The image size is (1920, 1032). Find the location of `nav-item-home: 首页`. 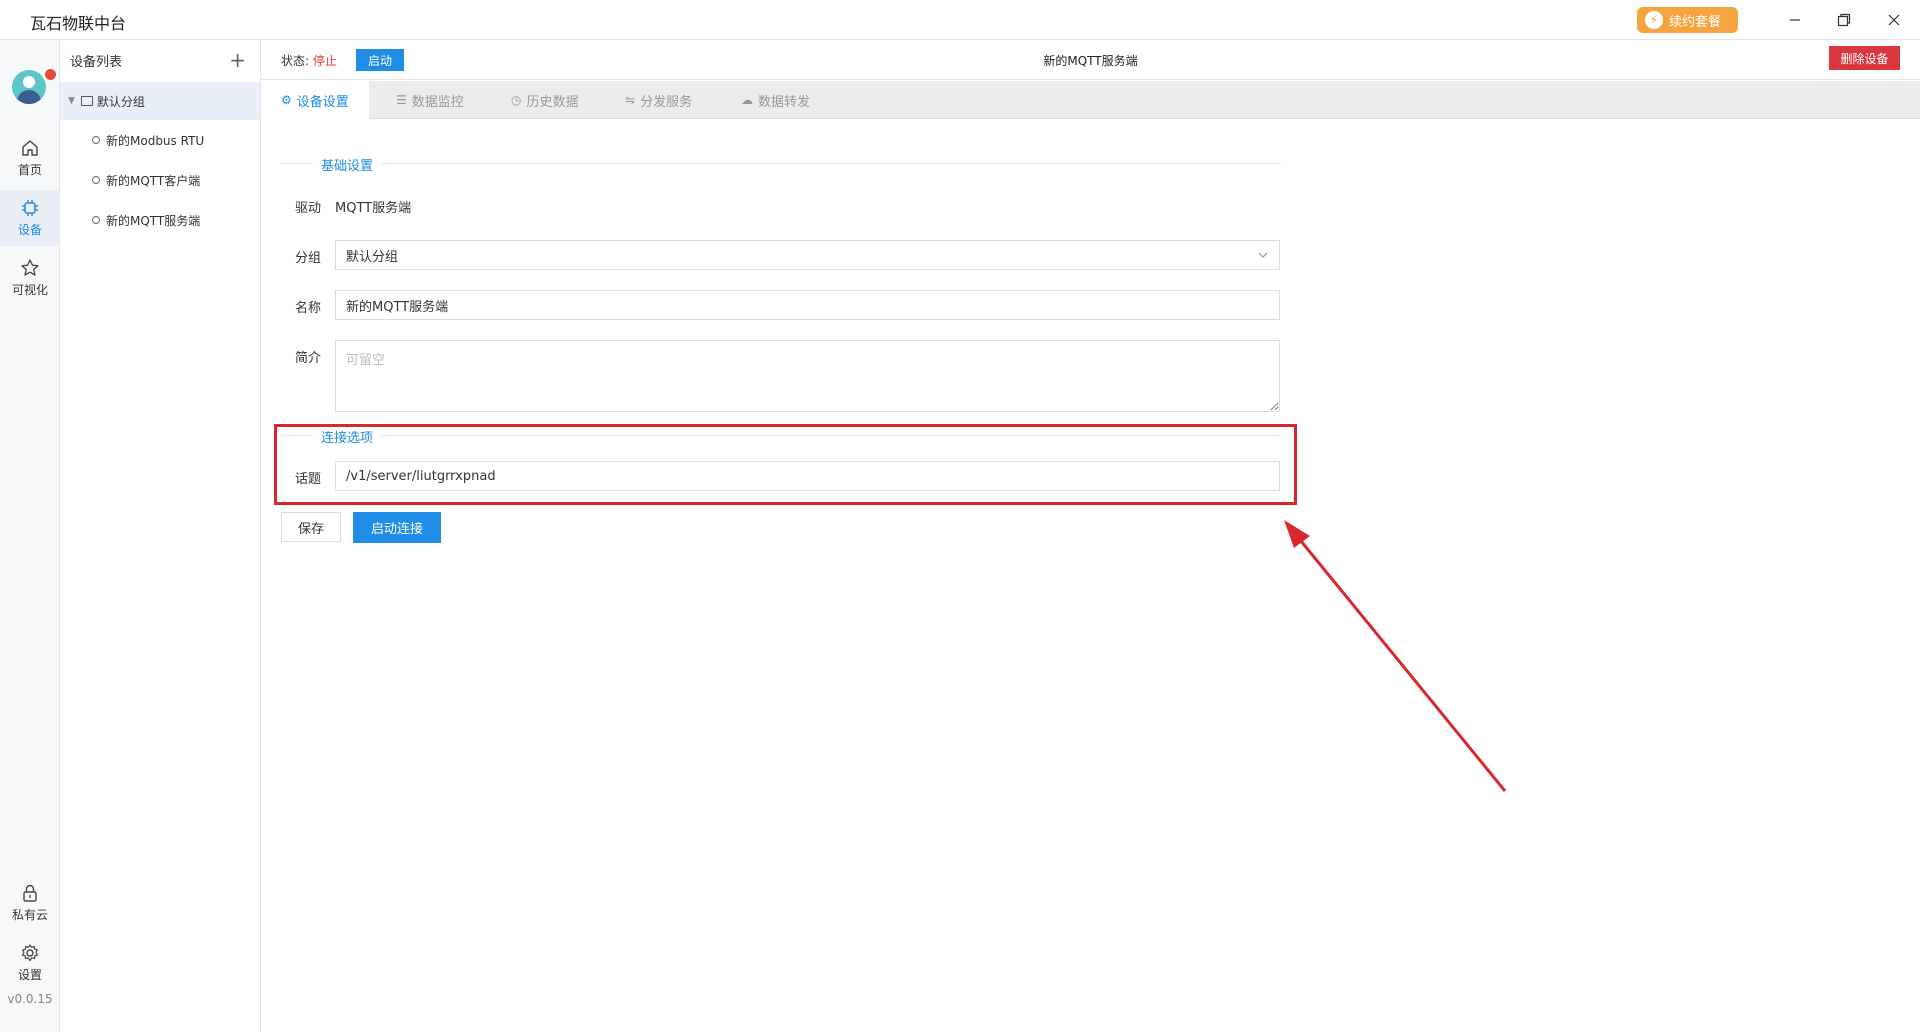

nav-item-home: 首页 is located at coordinates (30, 158).